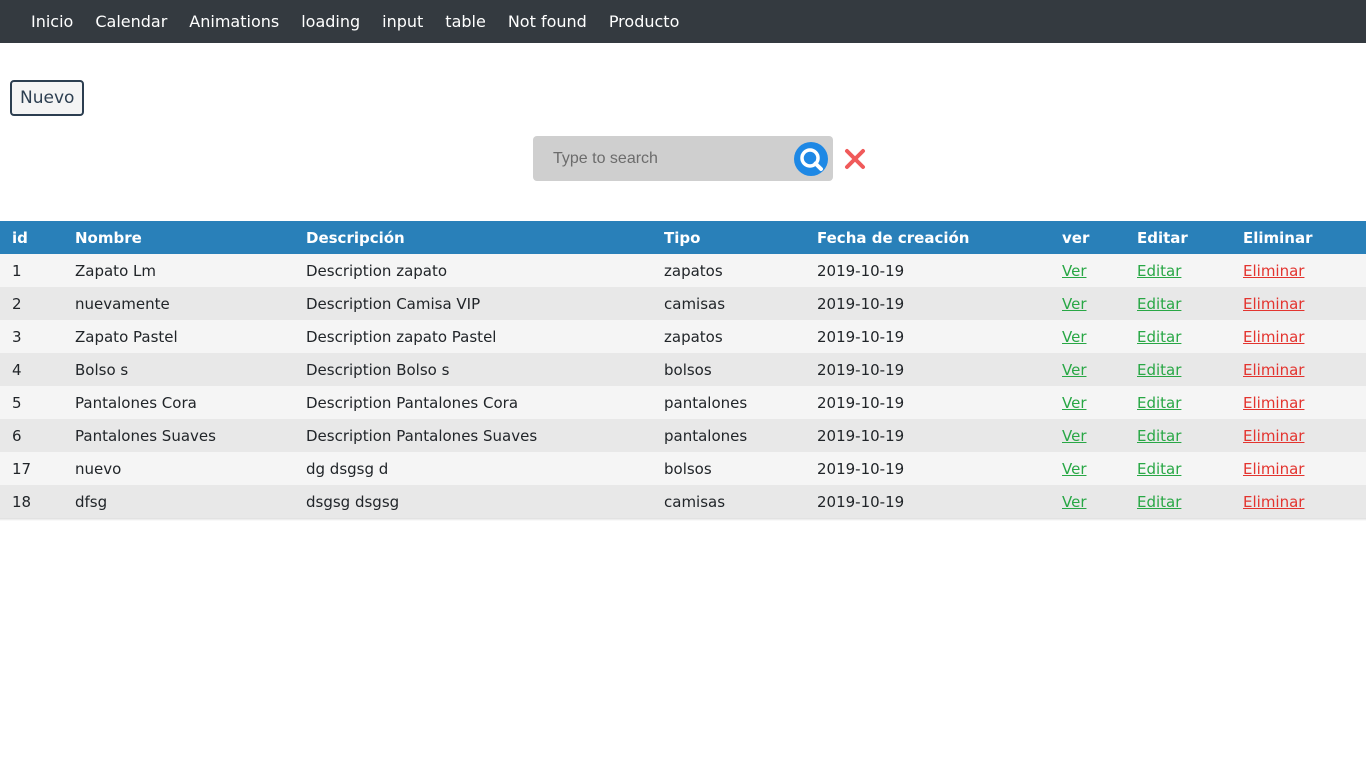 Image resolution: width=1366 pixels, height=768 pixels. Describe the element at coordinates (1162, 237) in the screenshot. I see `col-header-editar: Editar` at that location.